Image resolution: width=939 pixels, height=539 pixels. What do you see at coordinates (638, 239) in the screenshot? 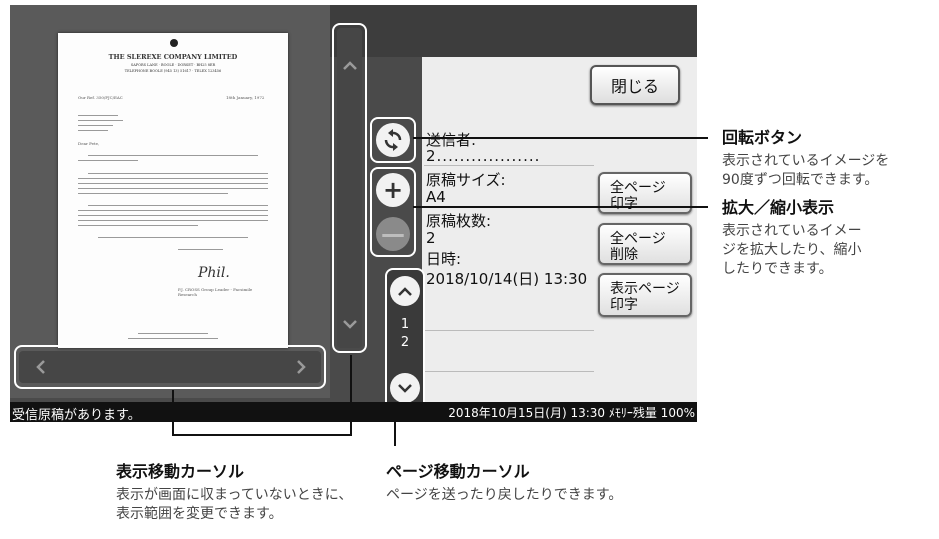
I see `delete-all-label-1: 全ページ` at bounding box center [638, 239].